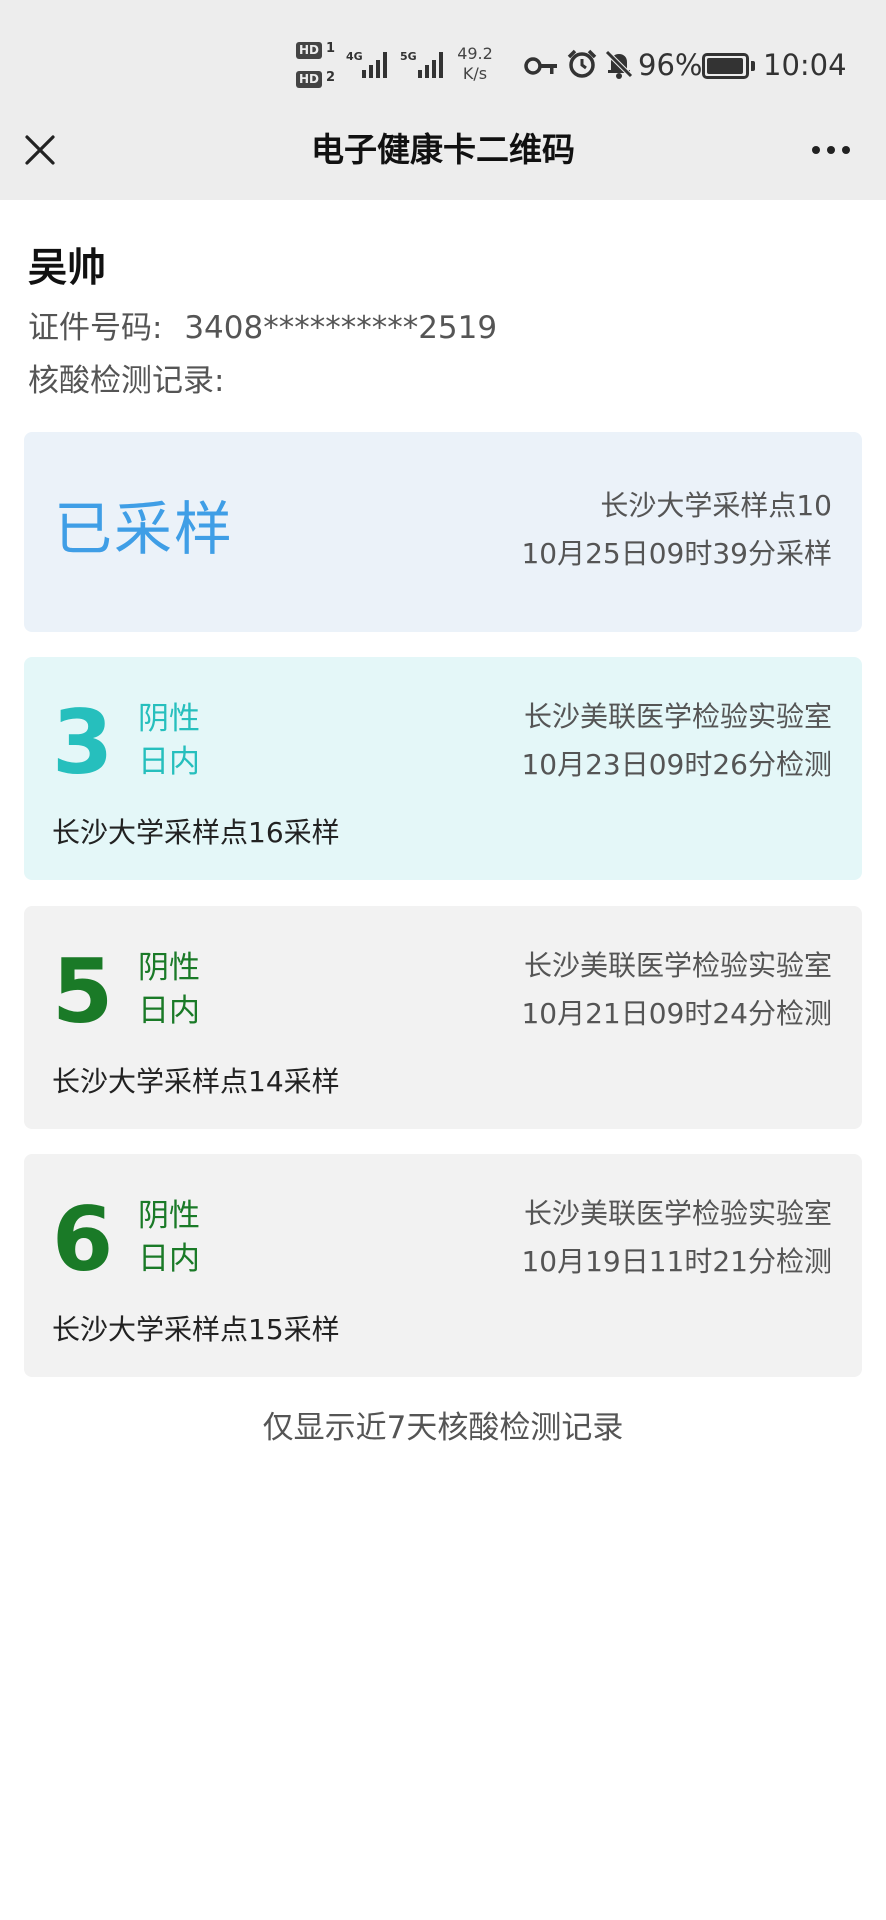  I want to click on id-value: 3408**********2519, so click(341, 328).